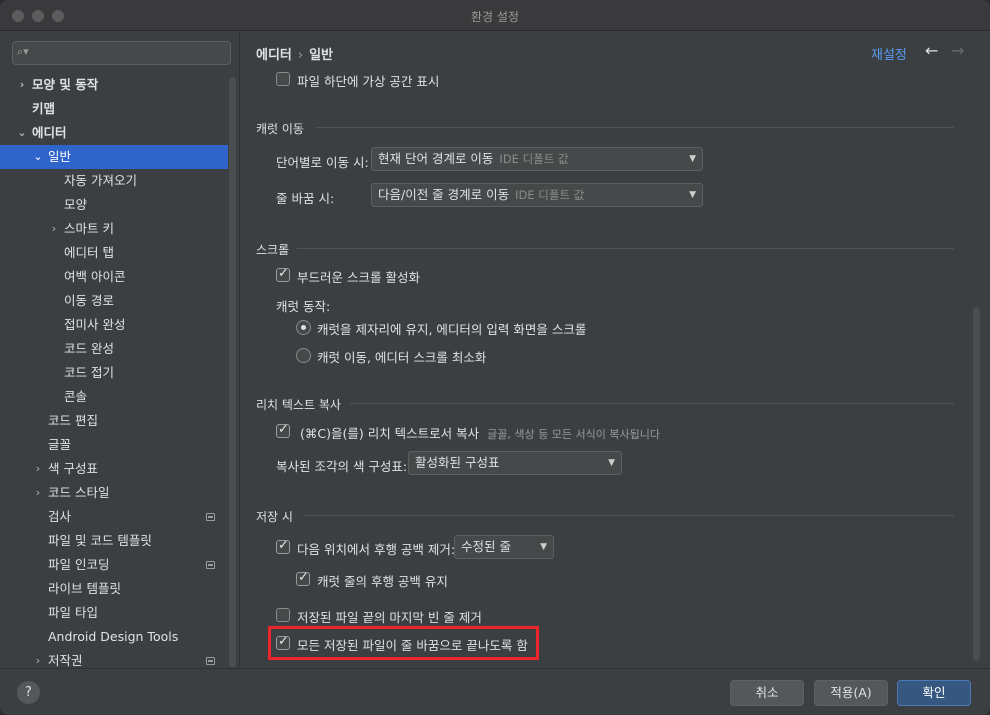  Describe the element at coordinates (321, 55) in the screenshot. I see `breadcrumb-general: 일반` at that location.